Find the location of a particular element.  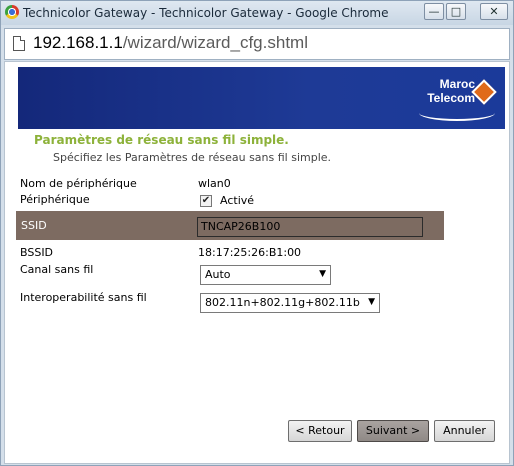

ssid-label: SSID is located at coordinates (34, 225).